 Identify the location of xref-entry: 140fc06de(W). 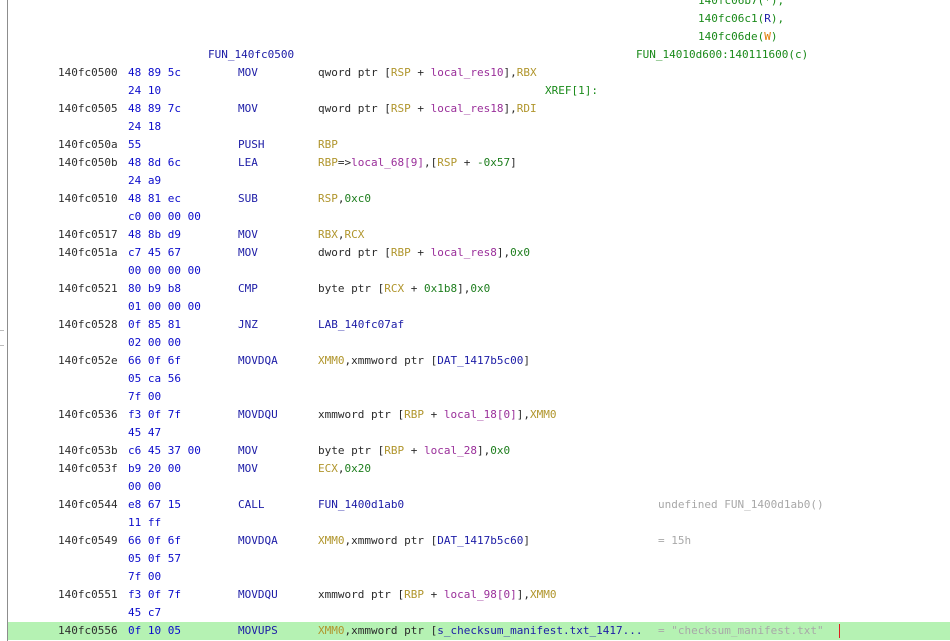
(737, 37).